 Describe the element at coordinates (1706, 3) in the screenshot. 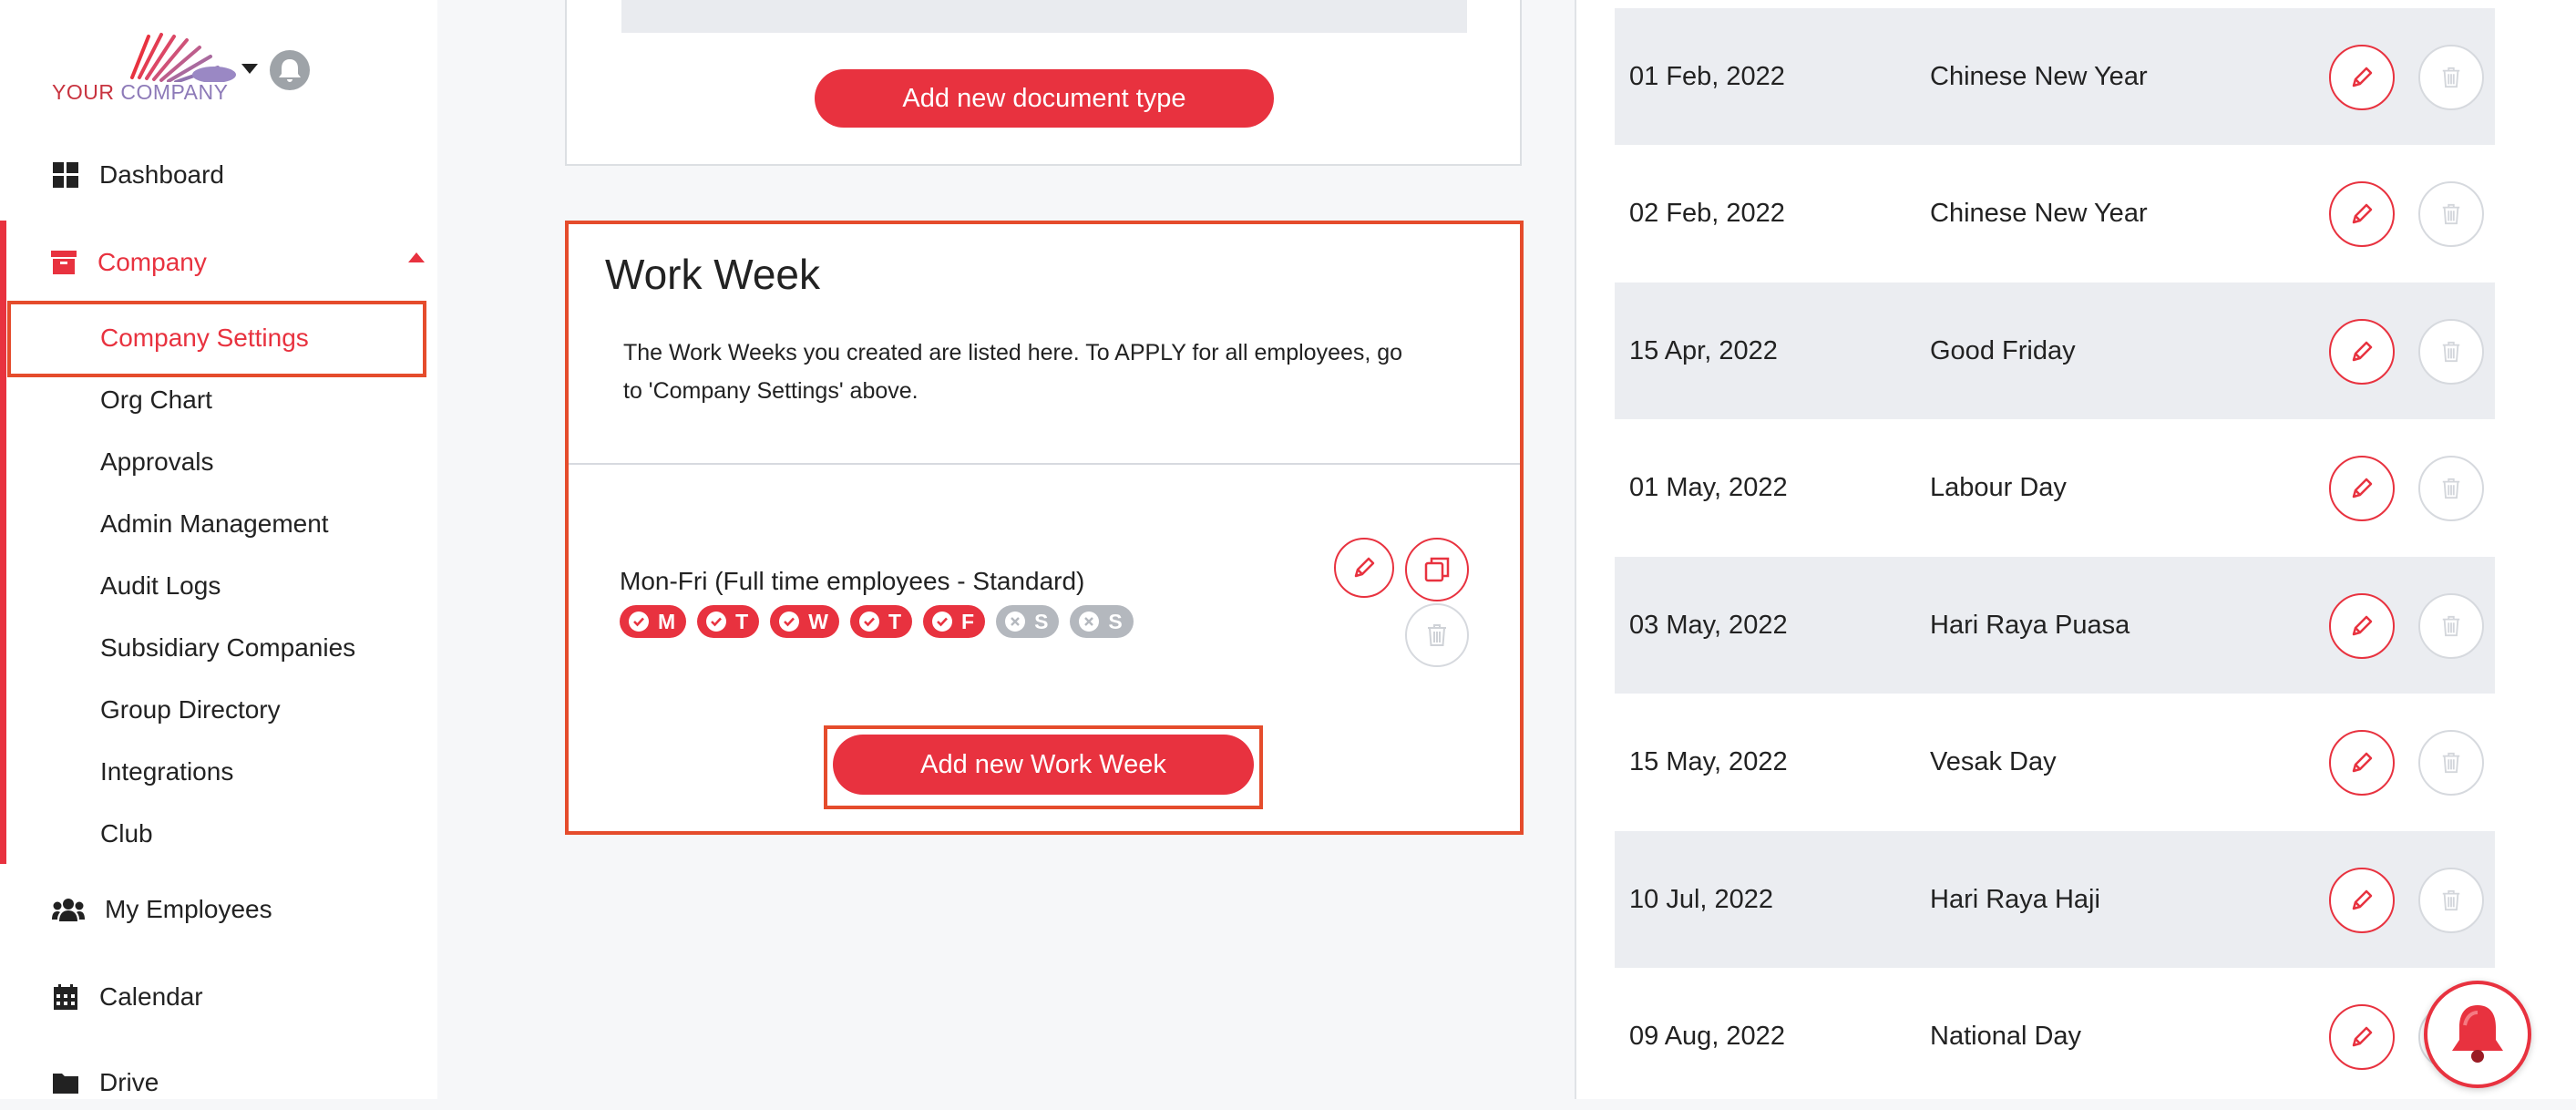

I see `holiday-date: 01 Jan, 2022` at that location.